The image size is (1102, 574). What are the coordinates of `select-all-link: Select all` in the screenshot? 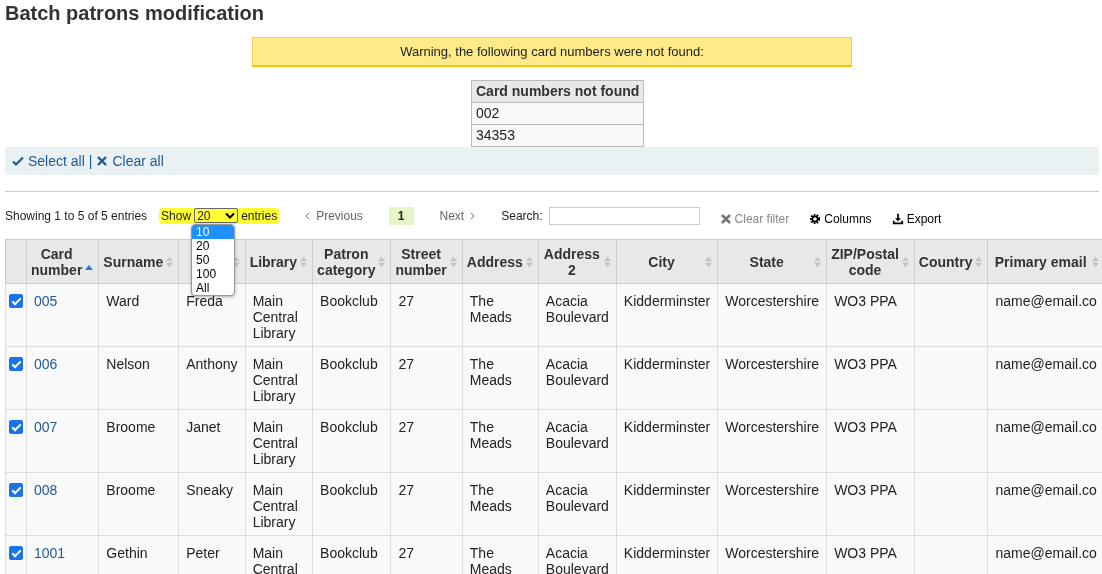 It's located at (48, 161).